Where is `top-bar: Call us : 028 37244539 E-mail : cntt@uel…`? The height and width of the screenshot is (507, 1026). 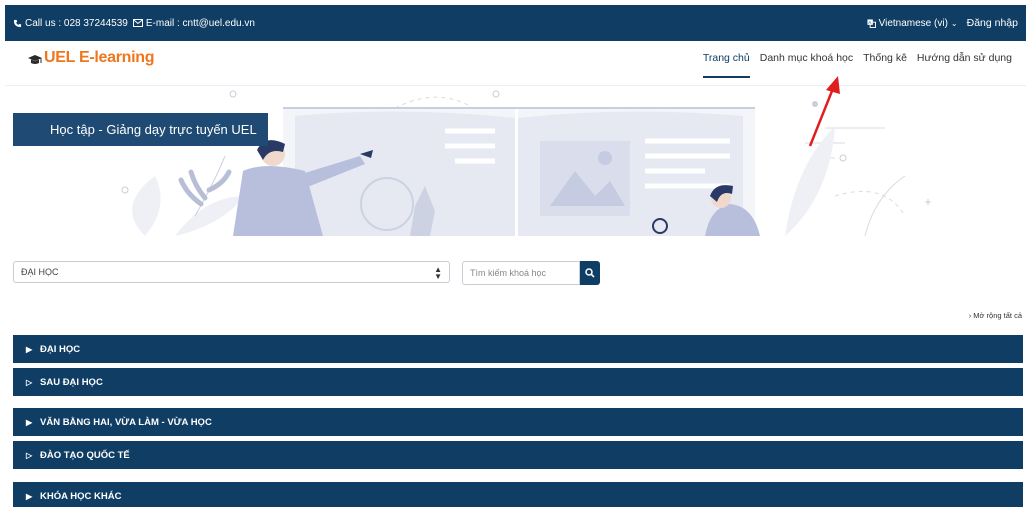
top-bar: Call us : 028 37244539 E-mail : cntt@uel… is located at coordinates (515, 23).